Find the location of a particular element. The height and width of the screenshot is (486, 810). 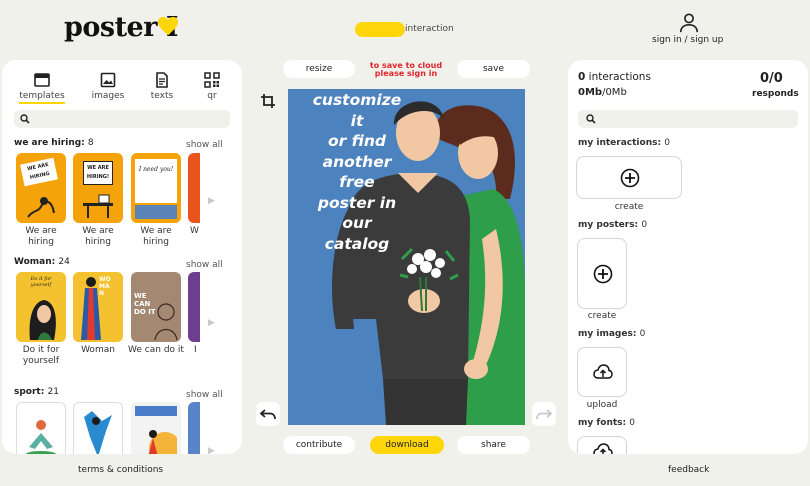

my-images-count: 0 is located at coordinates (642, 334).